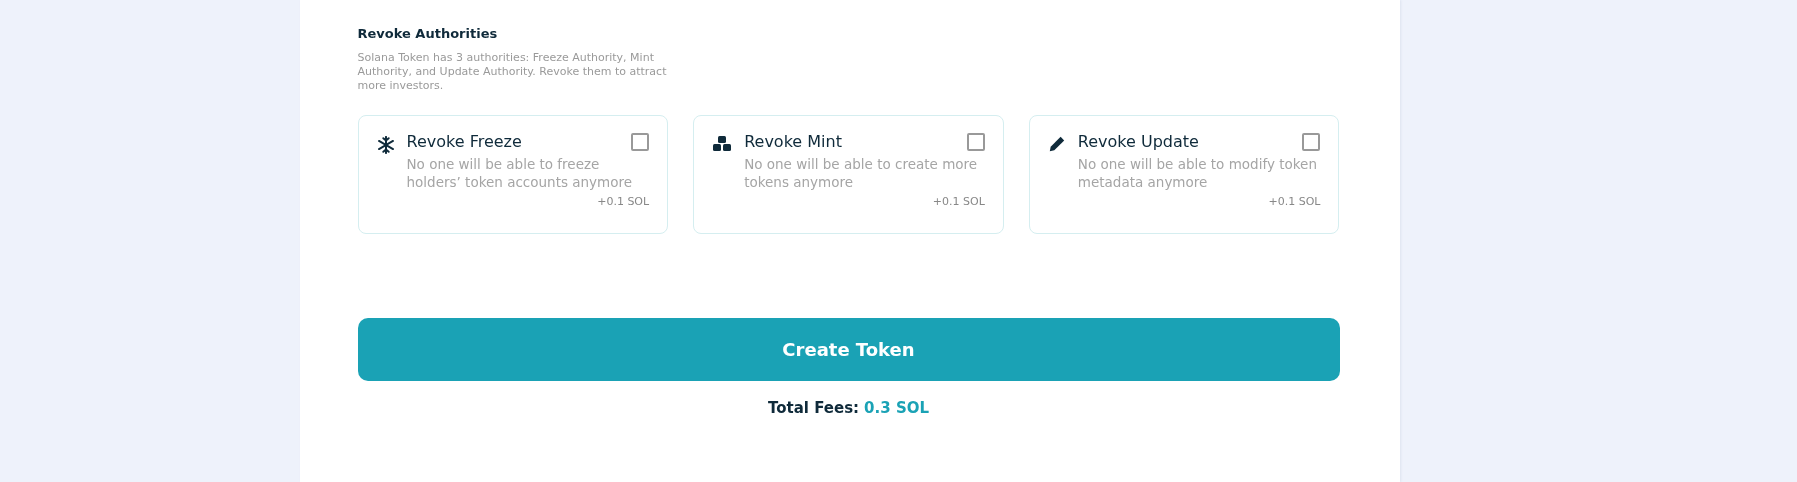 This screenshot has width=1797, height=482. What do you see at coordinates (464, 141) in the screenshot?
I see `option-title: Revoke Freeze` at bounding box center [464, 141].